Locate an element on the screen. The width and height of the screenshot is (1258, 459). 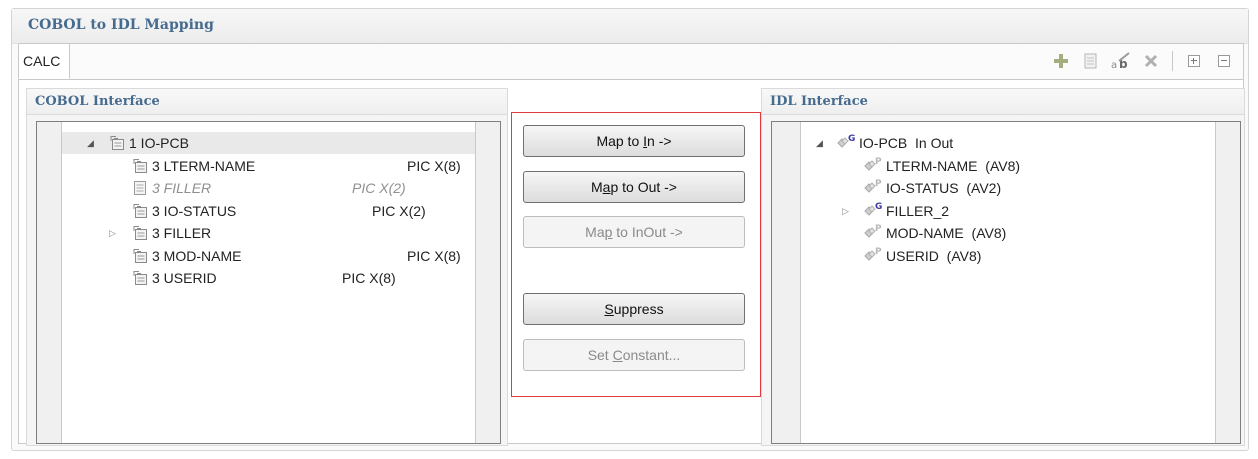
map-to-in-button: Map to In -> is located at coordinates (634, 141).